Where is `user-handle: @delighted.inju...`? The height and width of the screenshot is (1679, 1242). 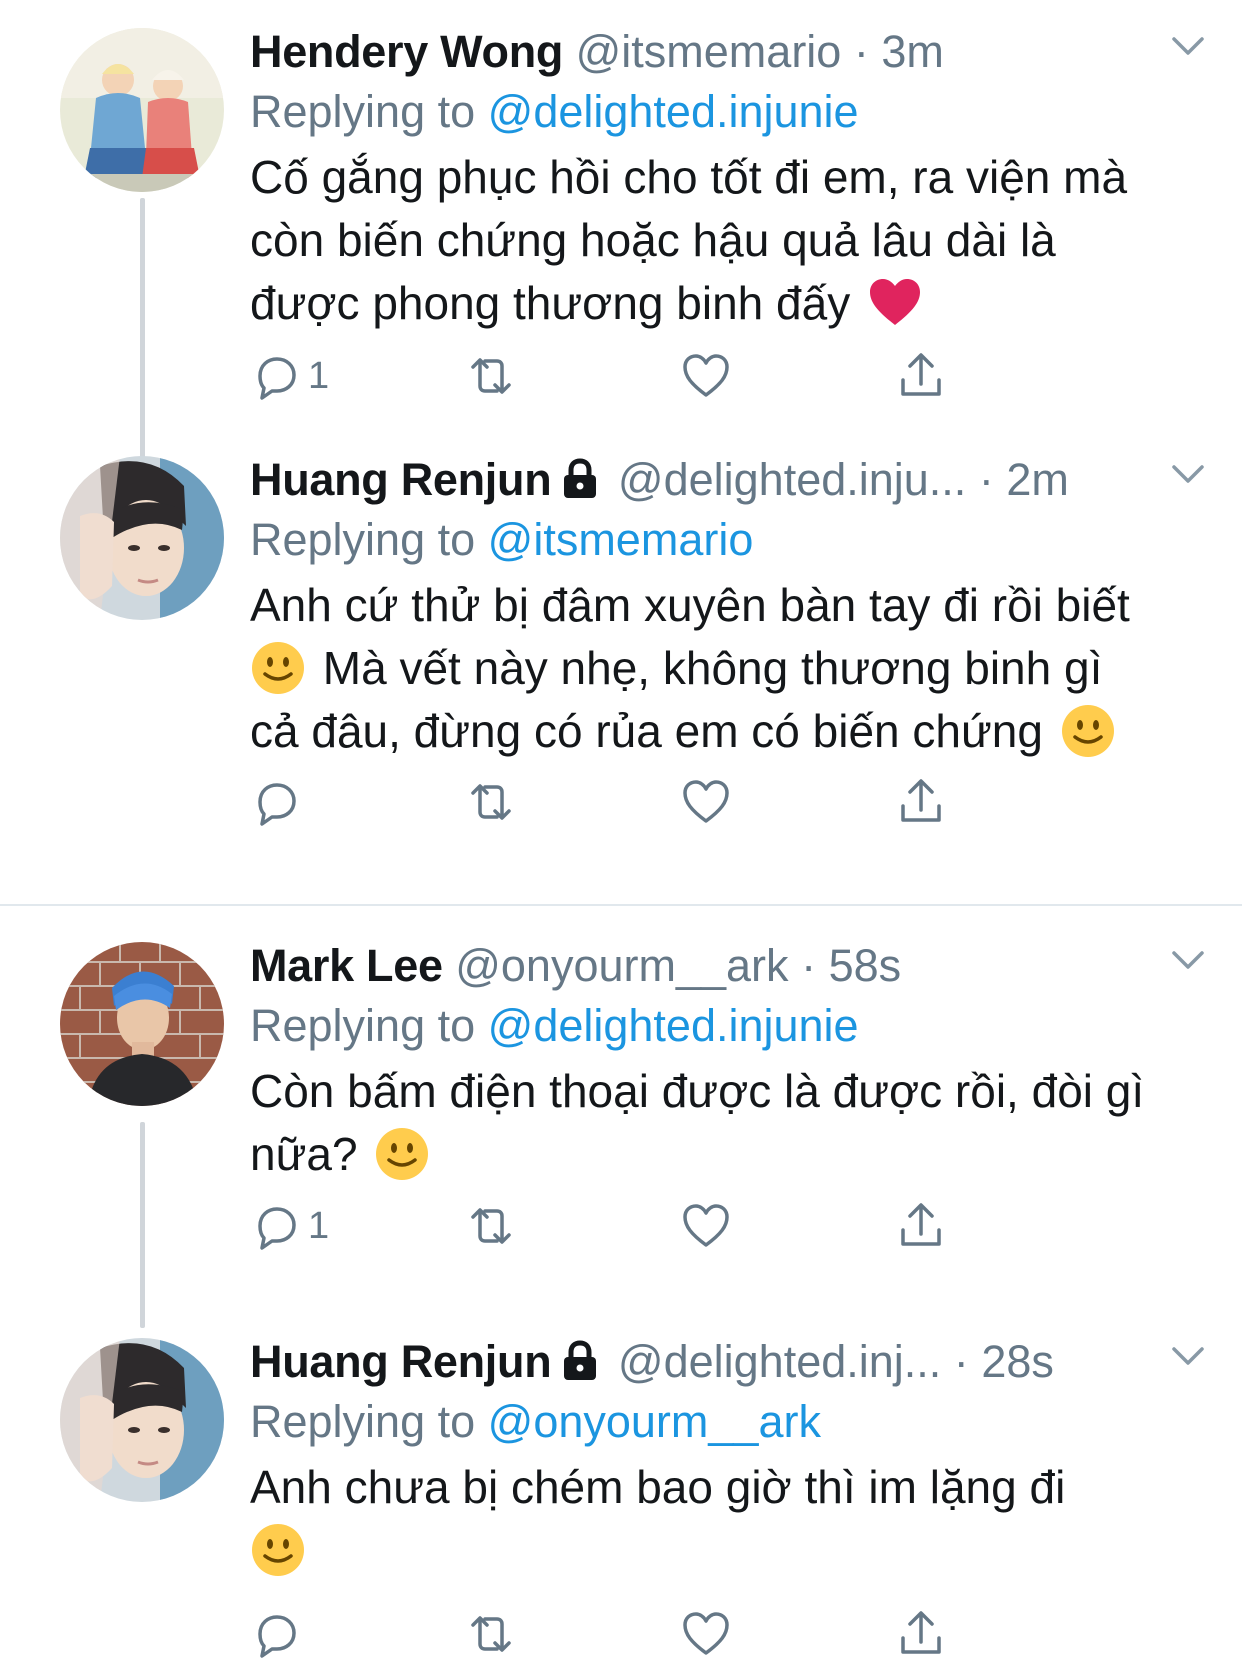 user-handle: @delighted.inju... is located at coordinates (792, 479).